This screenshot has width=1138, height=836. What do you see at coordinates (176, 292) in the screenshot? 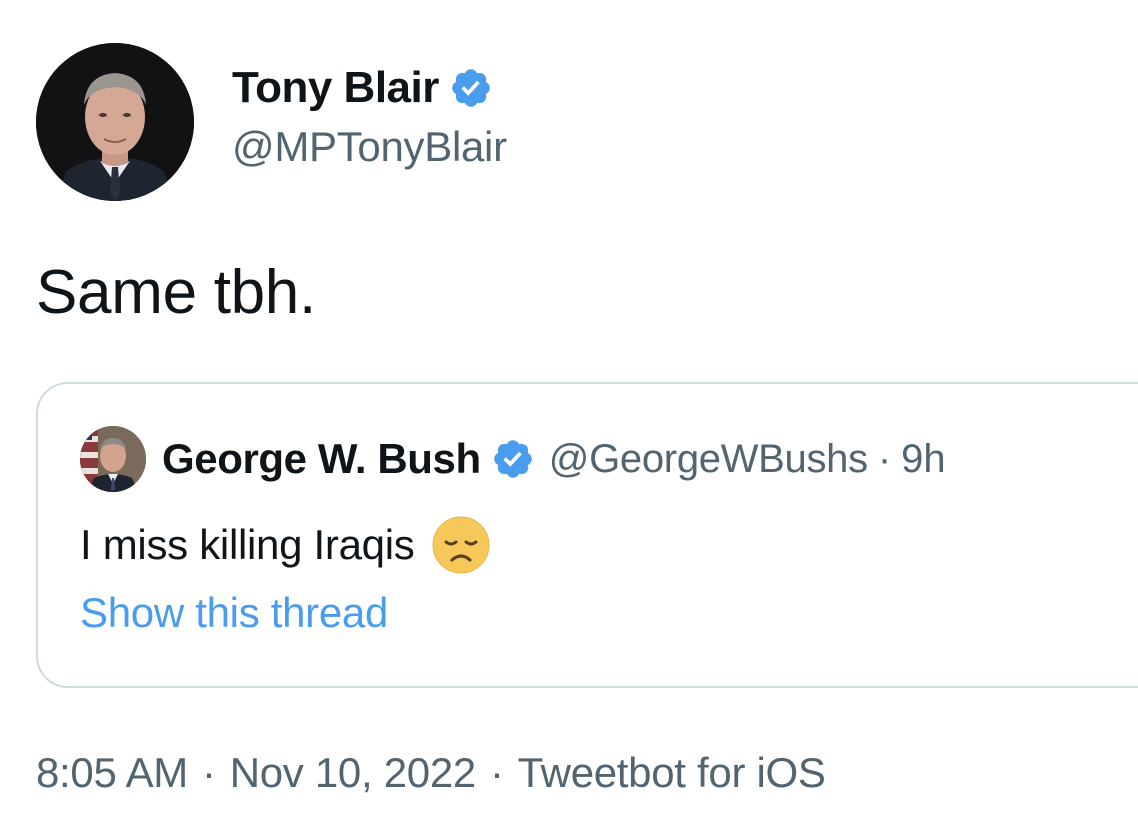
I see `tweet-text: Same tbh.` at bounding box center [176, 292].